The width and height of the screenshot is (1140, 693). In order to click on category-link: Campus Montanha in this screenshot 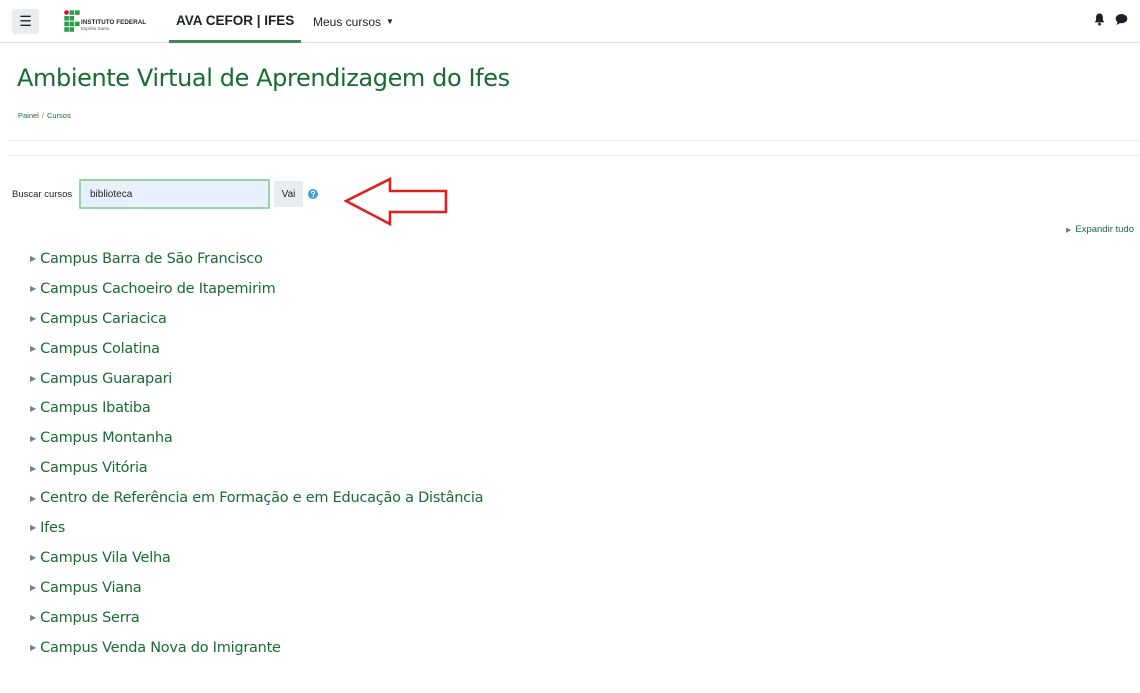, I will do `click(106, 438)`.